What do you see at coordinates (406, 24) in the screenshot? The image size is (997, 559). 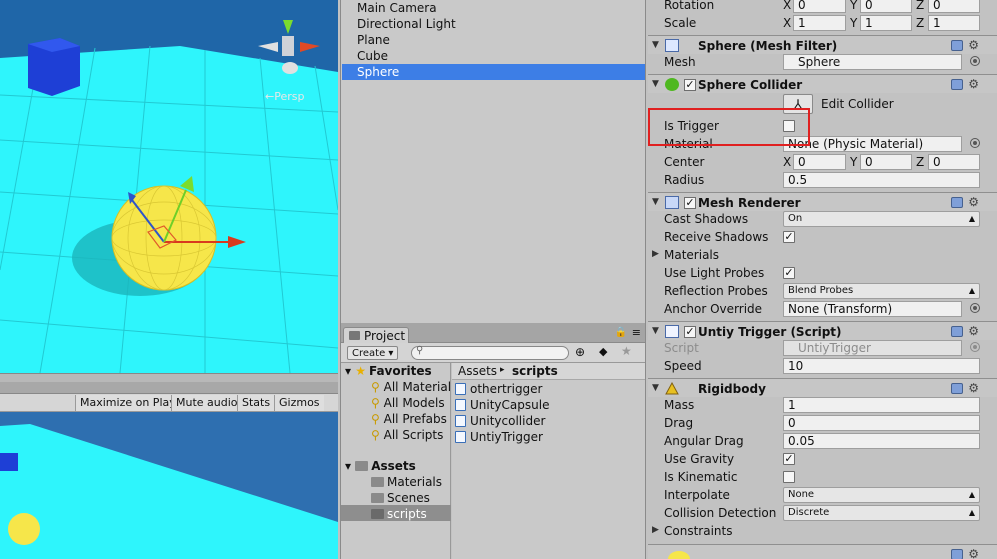 I see `hierarchy-item-directional-light: Directional Light` at bounding box center [406, 24].